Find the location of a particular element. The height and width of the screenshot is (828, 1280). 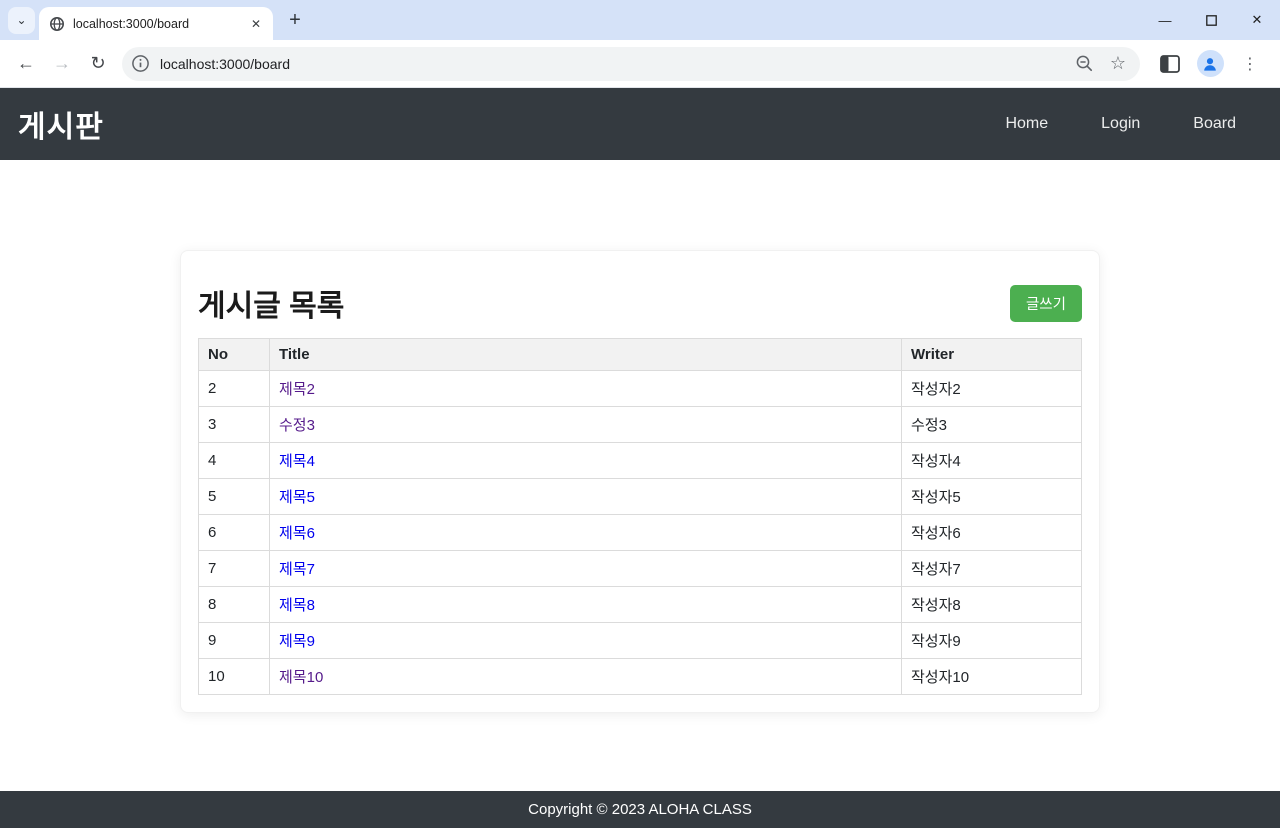

cell-writer: 작성자10 is located at coordinates (991, 676).